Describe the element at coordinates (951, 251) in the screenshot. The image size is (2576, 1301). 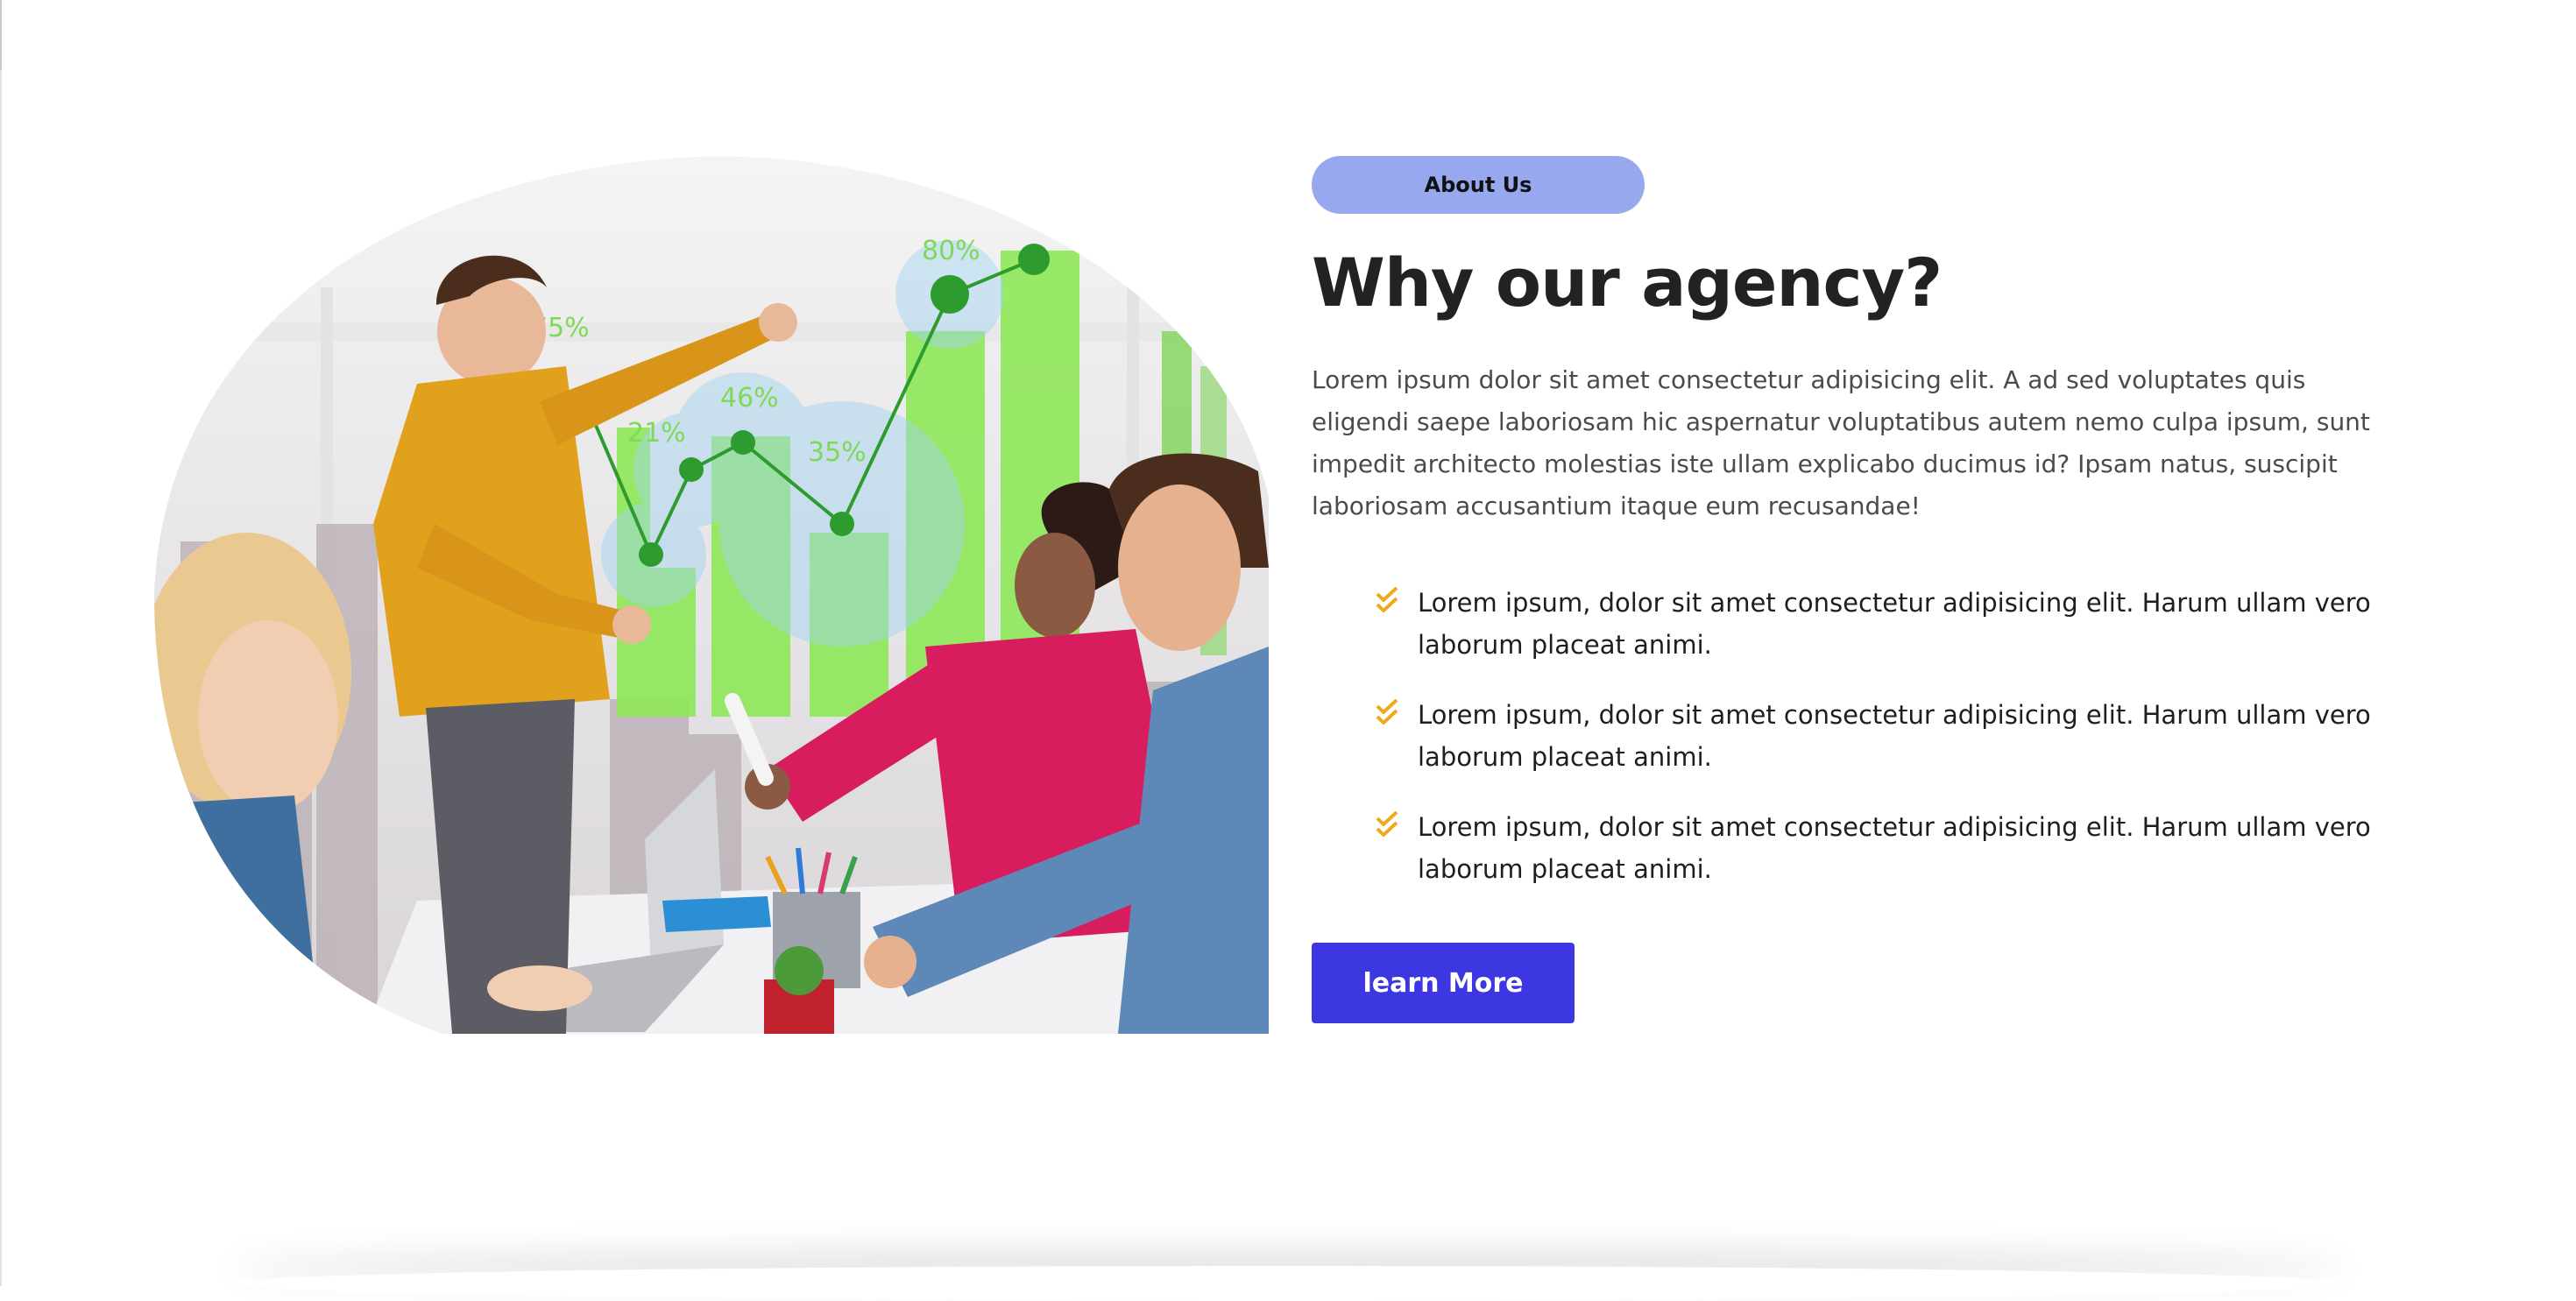
I see `photo-chart-label: 80%` at that location.